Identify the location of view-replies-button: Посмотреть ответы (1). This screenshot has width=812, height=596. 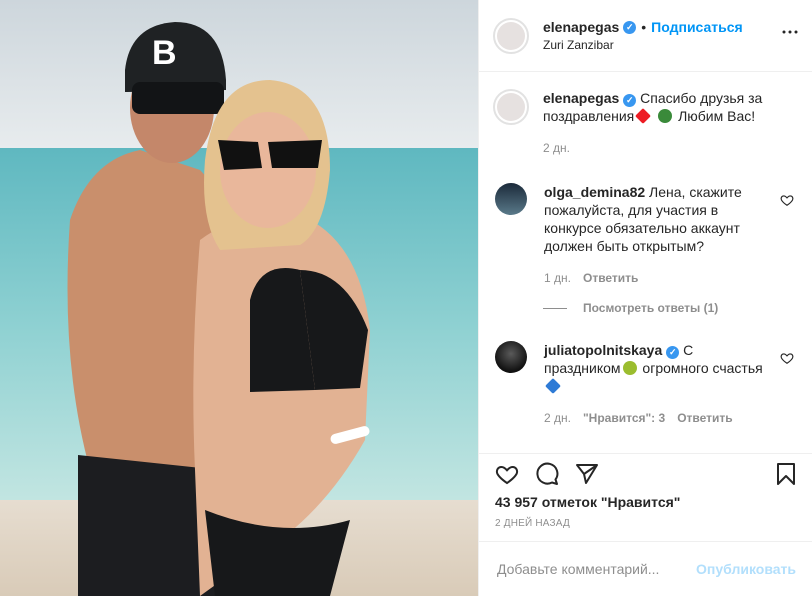
(630, 308).